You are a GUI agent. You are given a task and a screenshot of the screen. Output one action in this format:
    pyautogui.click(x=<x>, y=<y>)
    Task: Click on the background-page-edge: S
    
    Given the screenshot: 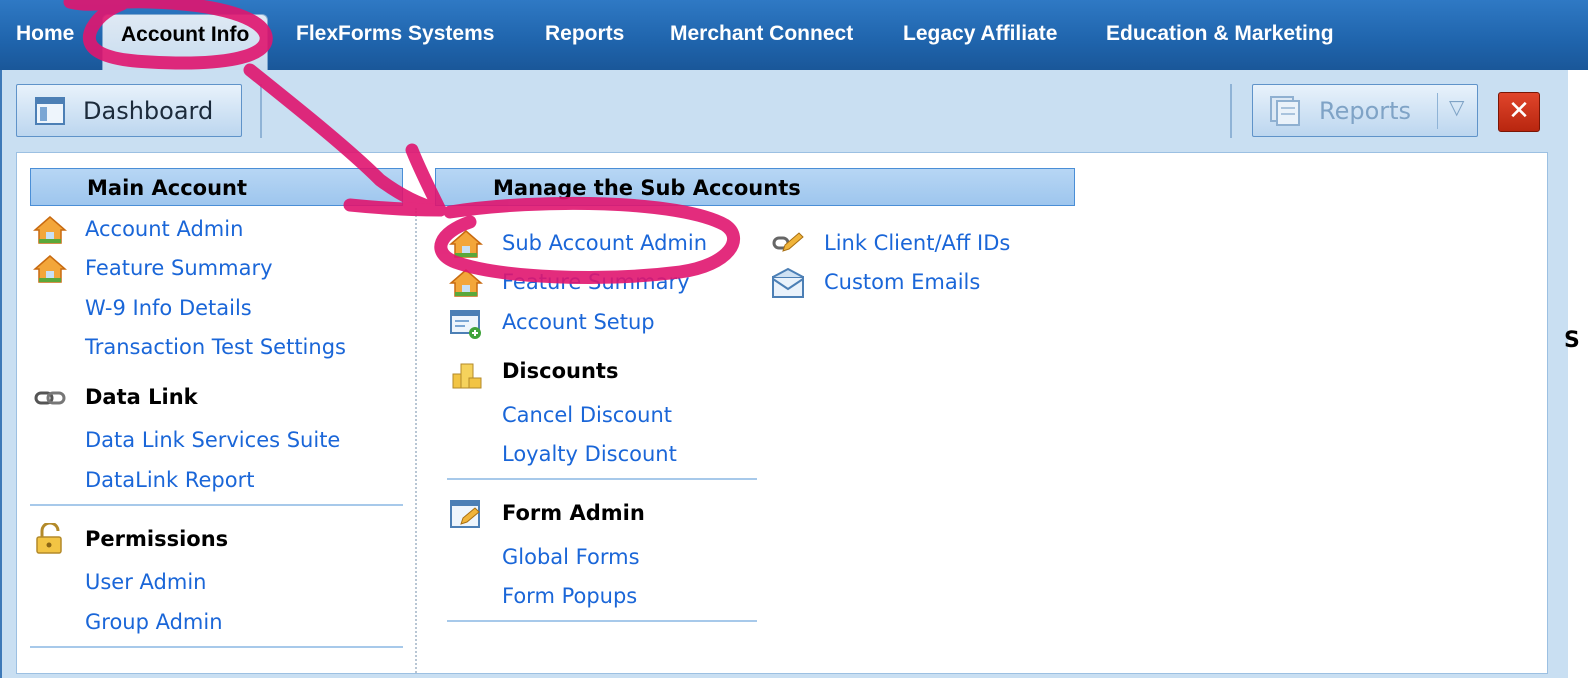 What is the action you would take?
    pyautogui.click(x=1576, y=374)
    